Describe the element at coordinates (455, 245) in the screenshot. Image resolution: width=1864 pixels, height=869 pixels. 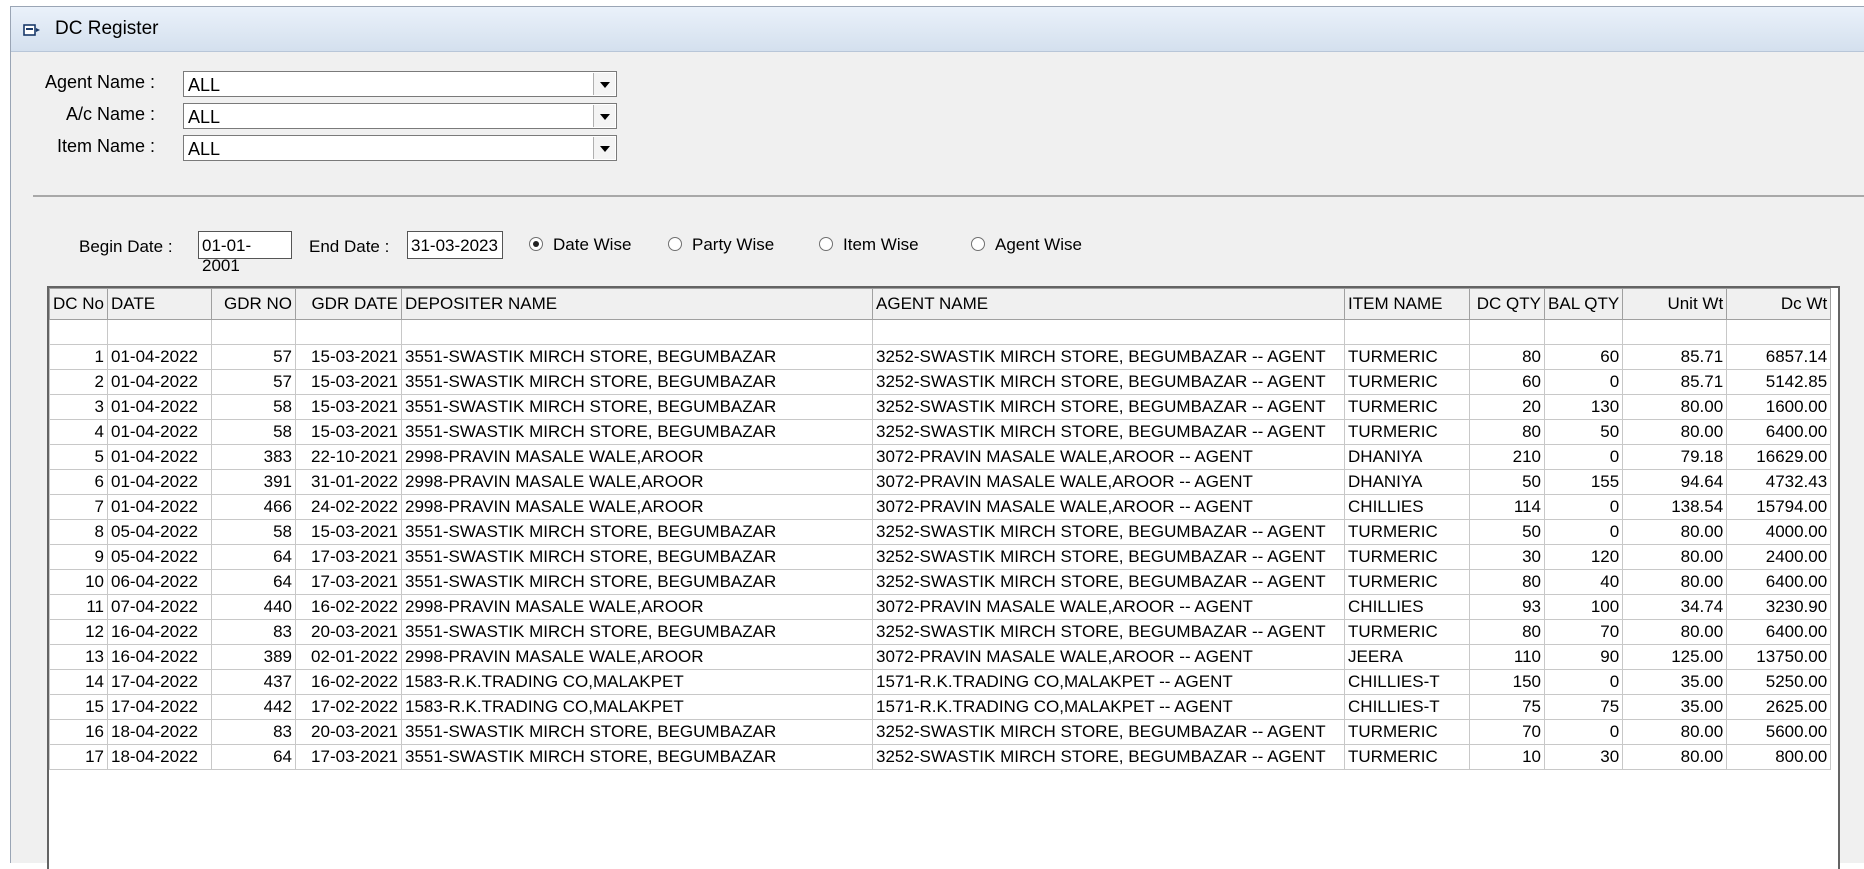
I see `end-date-input: 31-03-2023` at that location.